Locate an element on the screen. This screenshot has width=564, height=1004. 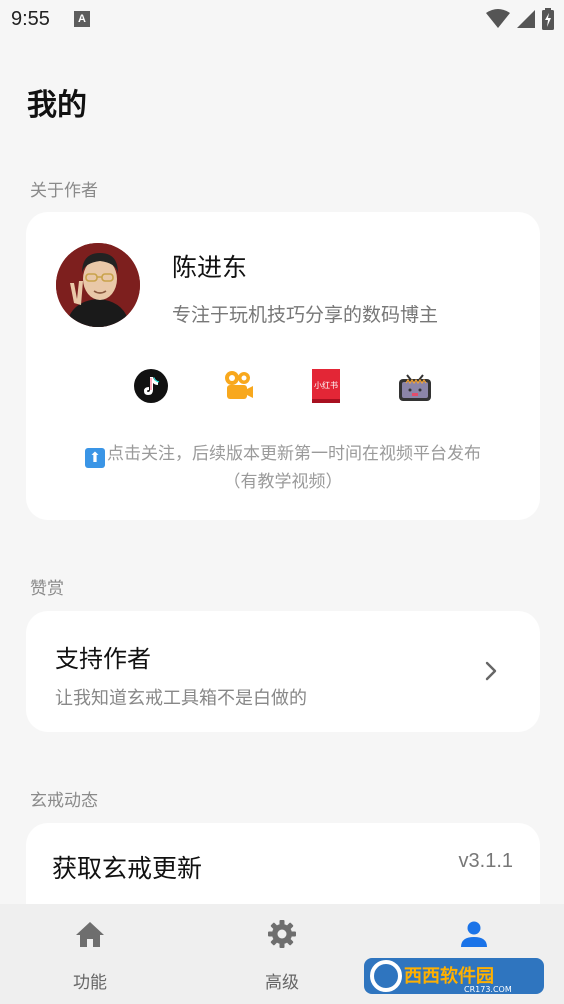
xiaohongshu-icon: 小红书 is located at coordinates (329, 386).